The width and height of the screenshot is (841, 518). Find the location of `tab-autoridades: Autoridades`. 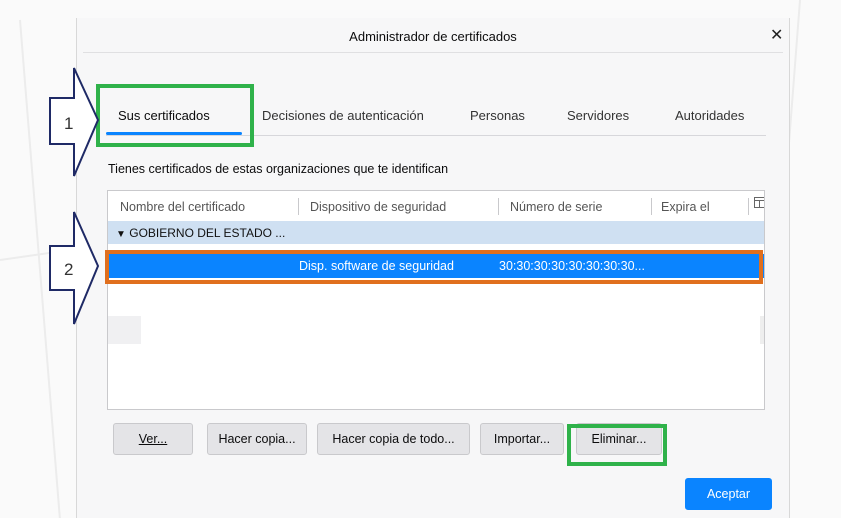

tab-autoridades: Autoridades is located at coordinates (709, 115).